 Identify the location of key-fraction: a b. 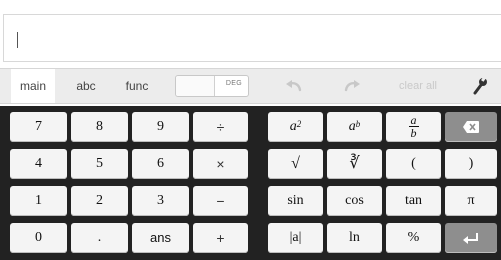
(413, 127).